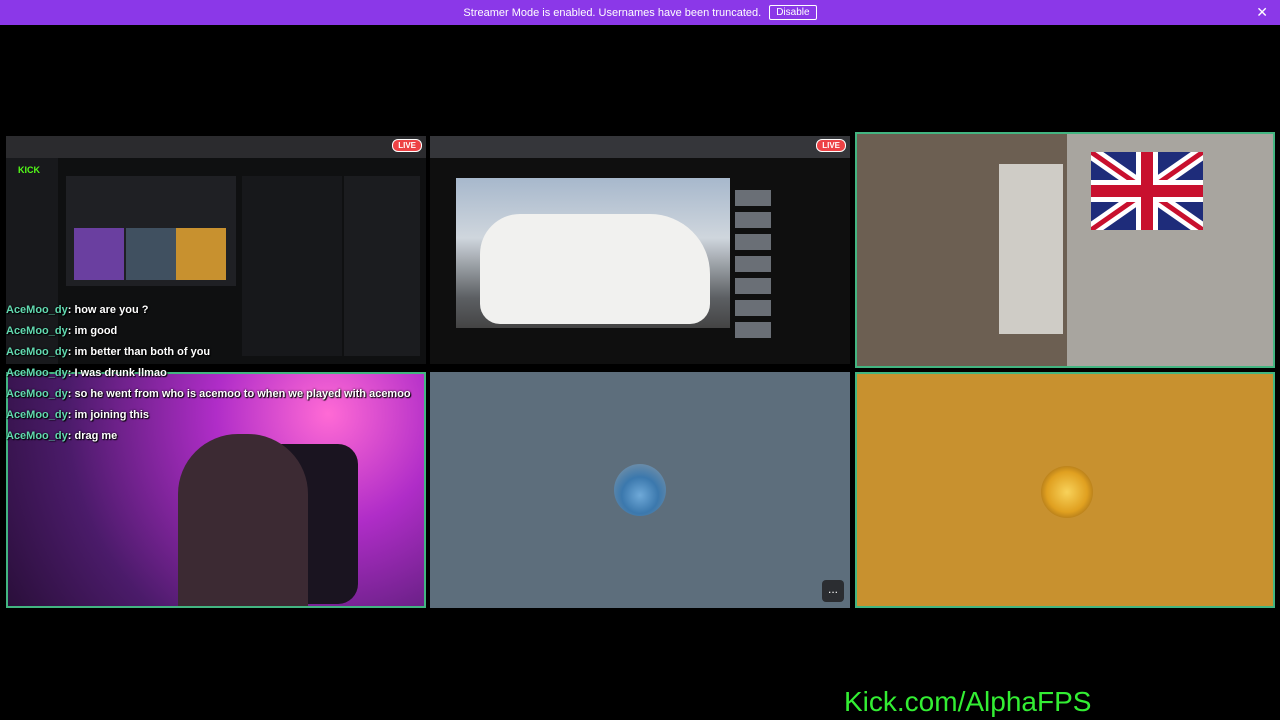 This screenshot has height=720, width=1280. I want to click on chat-message: AceMoo_dy: im good, so click(62, 331).